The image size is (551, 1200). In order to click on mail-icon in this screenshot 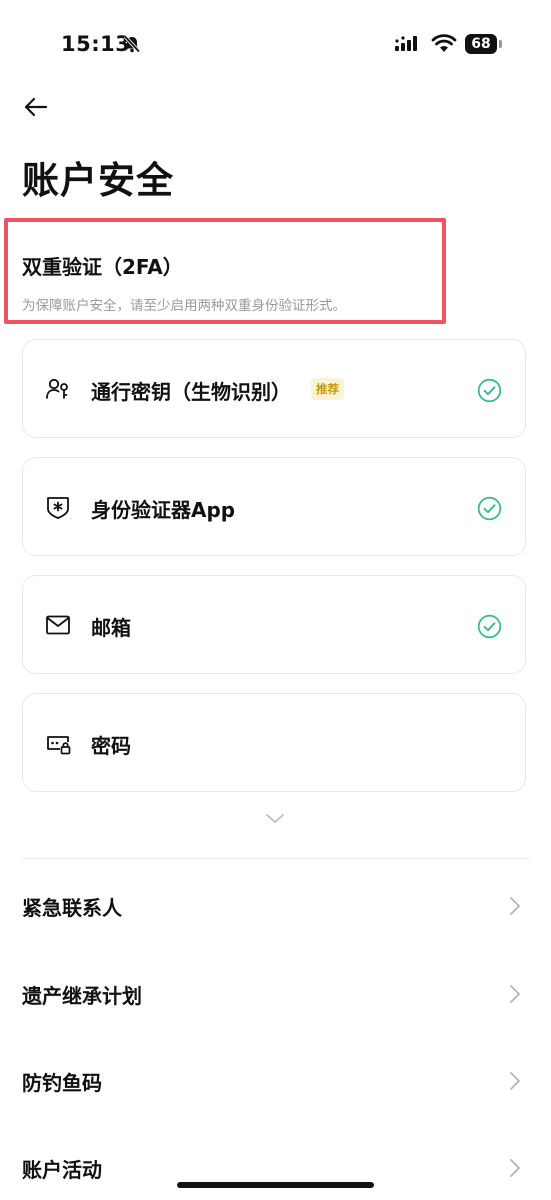, I will do `click(58, 625)`.